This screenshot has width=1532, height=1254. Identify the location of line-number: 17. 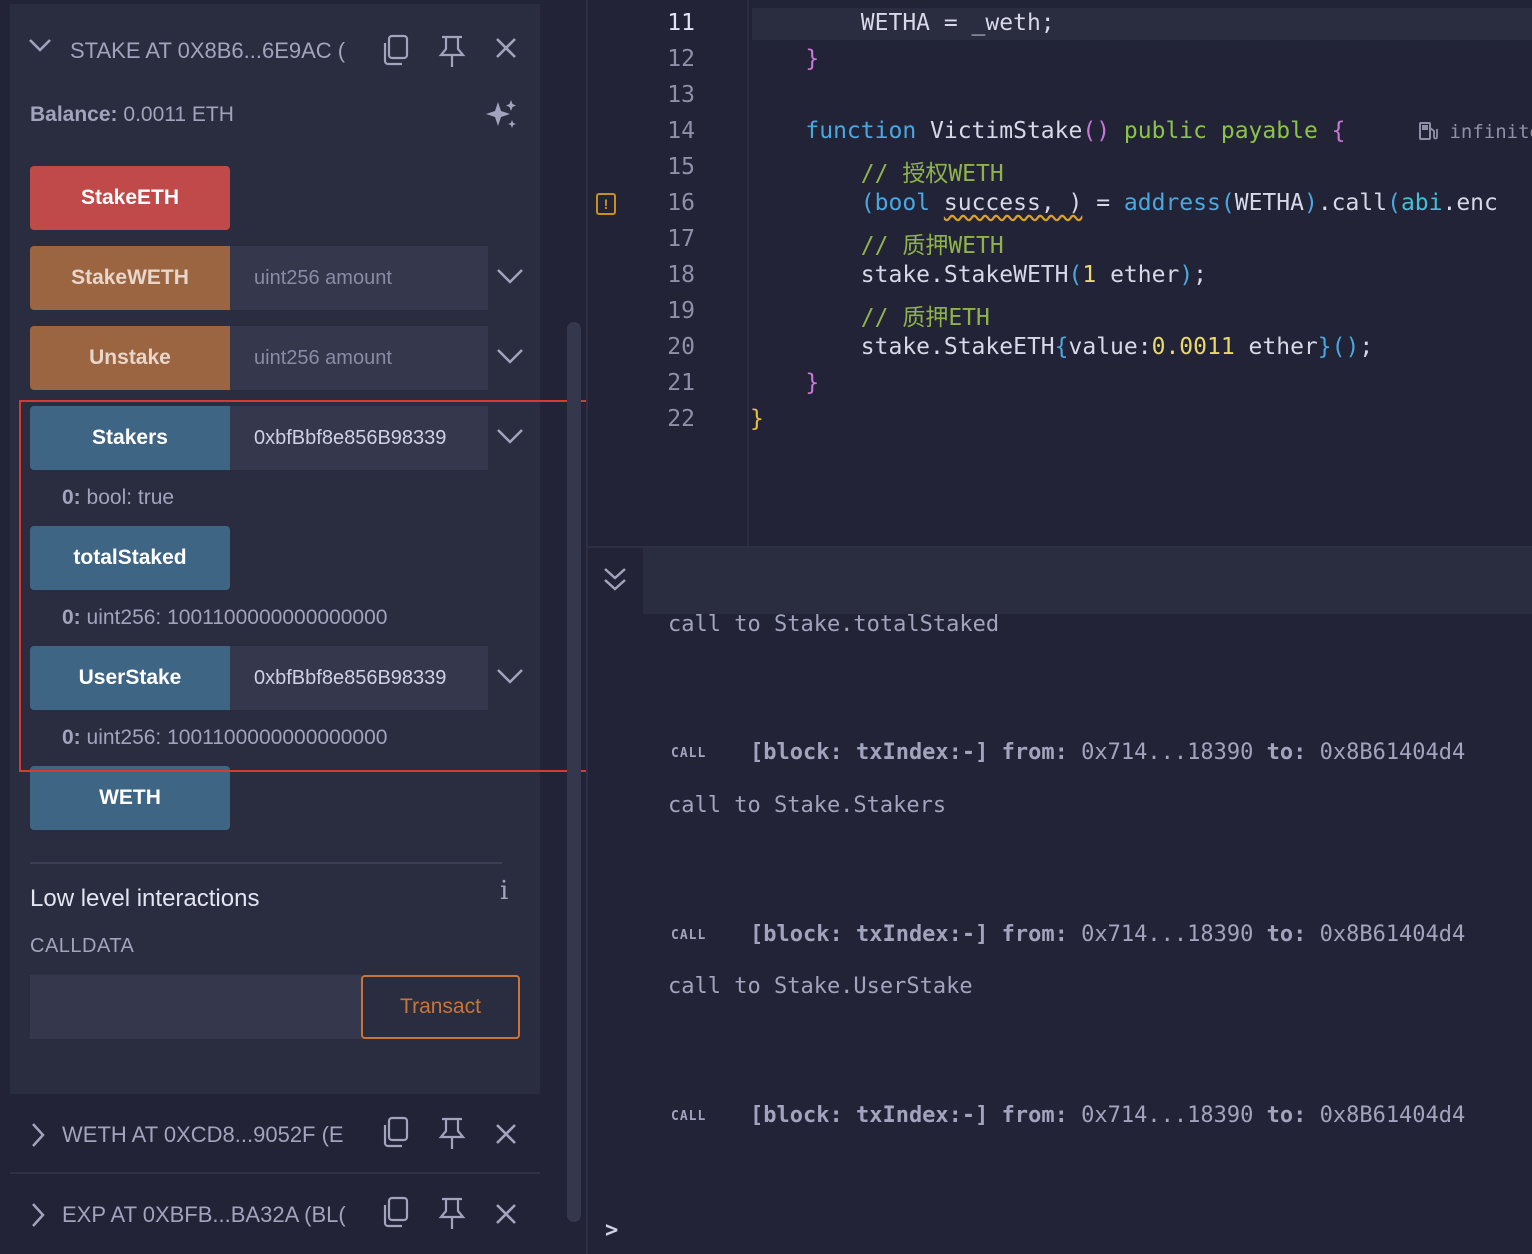
(681, 239).